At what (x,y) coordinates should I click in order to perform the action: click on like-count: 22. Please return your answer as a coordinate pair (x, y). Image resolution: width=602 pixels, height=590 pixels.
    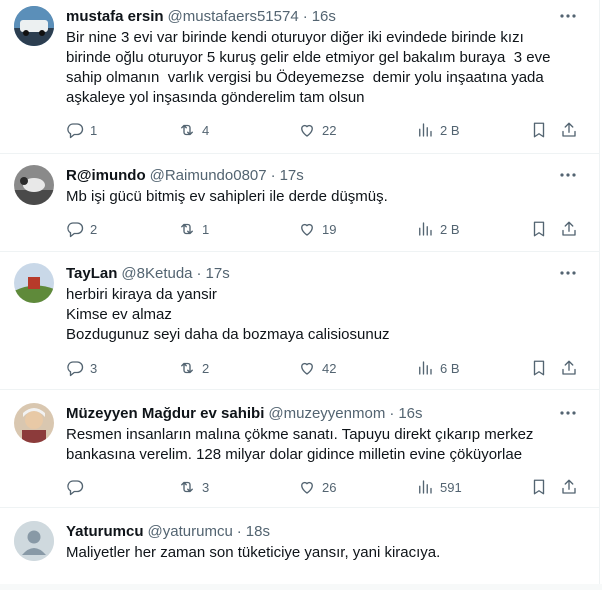
    Looking at the image, I should click on (329, 130).